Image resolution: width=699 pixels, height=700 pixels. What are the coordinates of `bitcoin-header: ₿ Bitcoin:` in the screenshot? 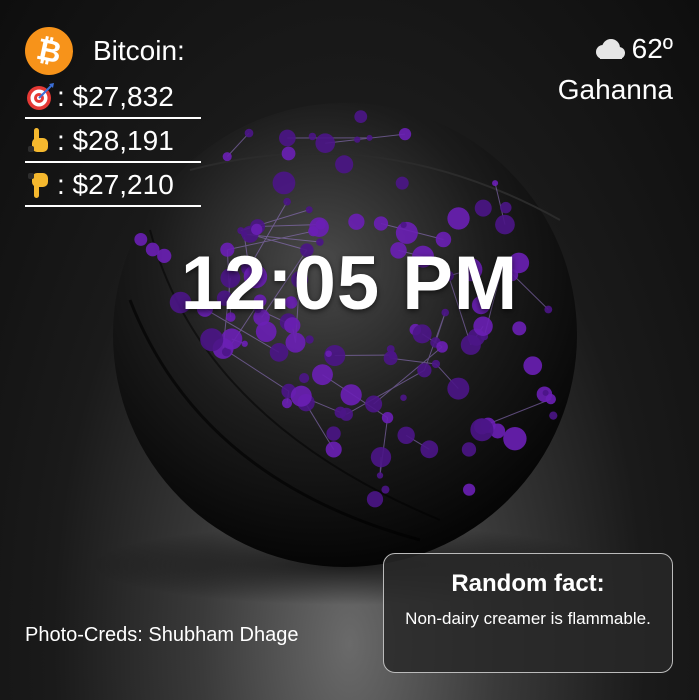 It's located at (110, 51).